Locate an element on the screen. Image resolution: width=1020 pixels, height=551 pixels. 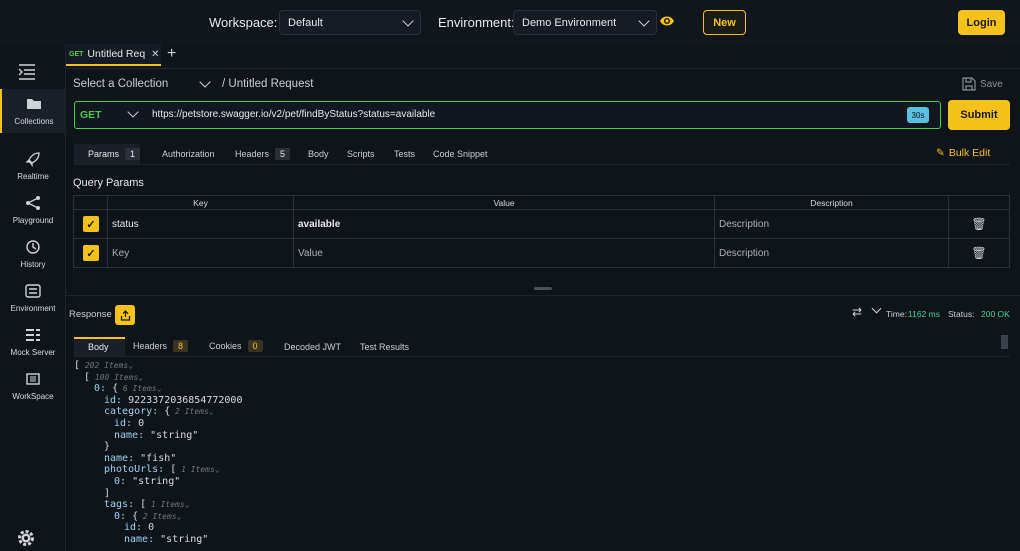
tab-decoded-jwt: Decoded JWT is located at coordinates (312, 347).